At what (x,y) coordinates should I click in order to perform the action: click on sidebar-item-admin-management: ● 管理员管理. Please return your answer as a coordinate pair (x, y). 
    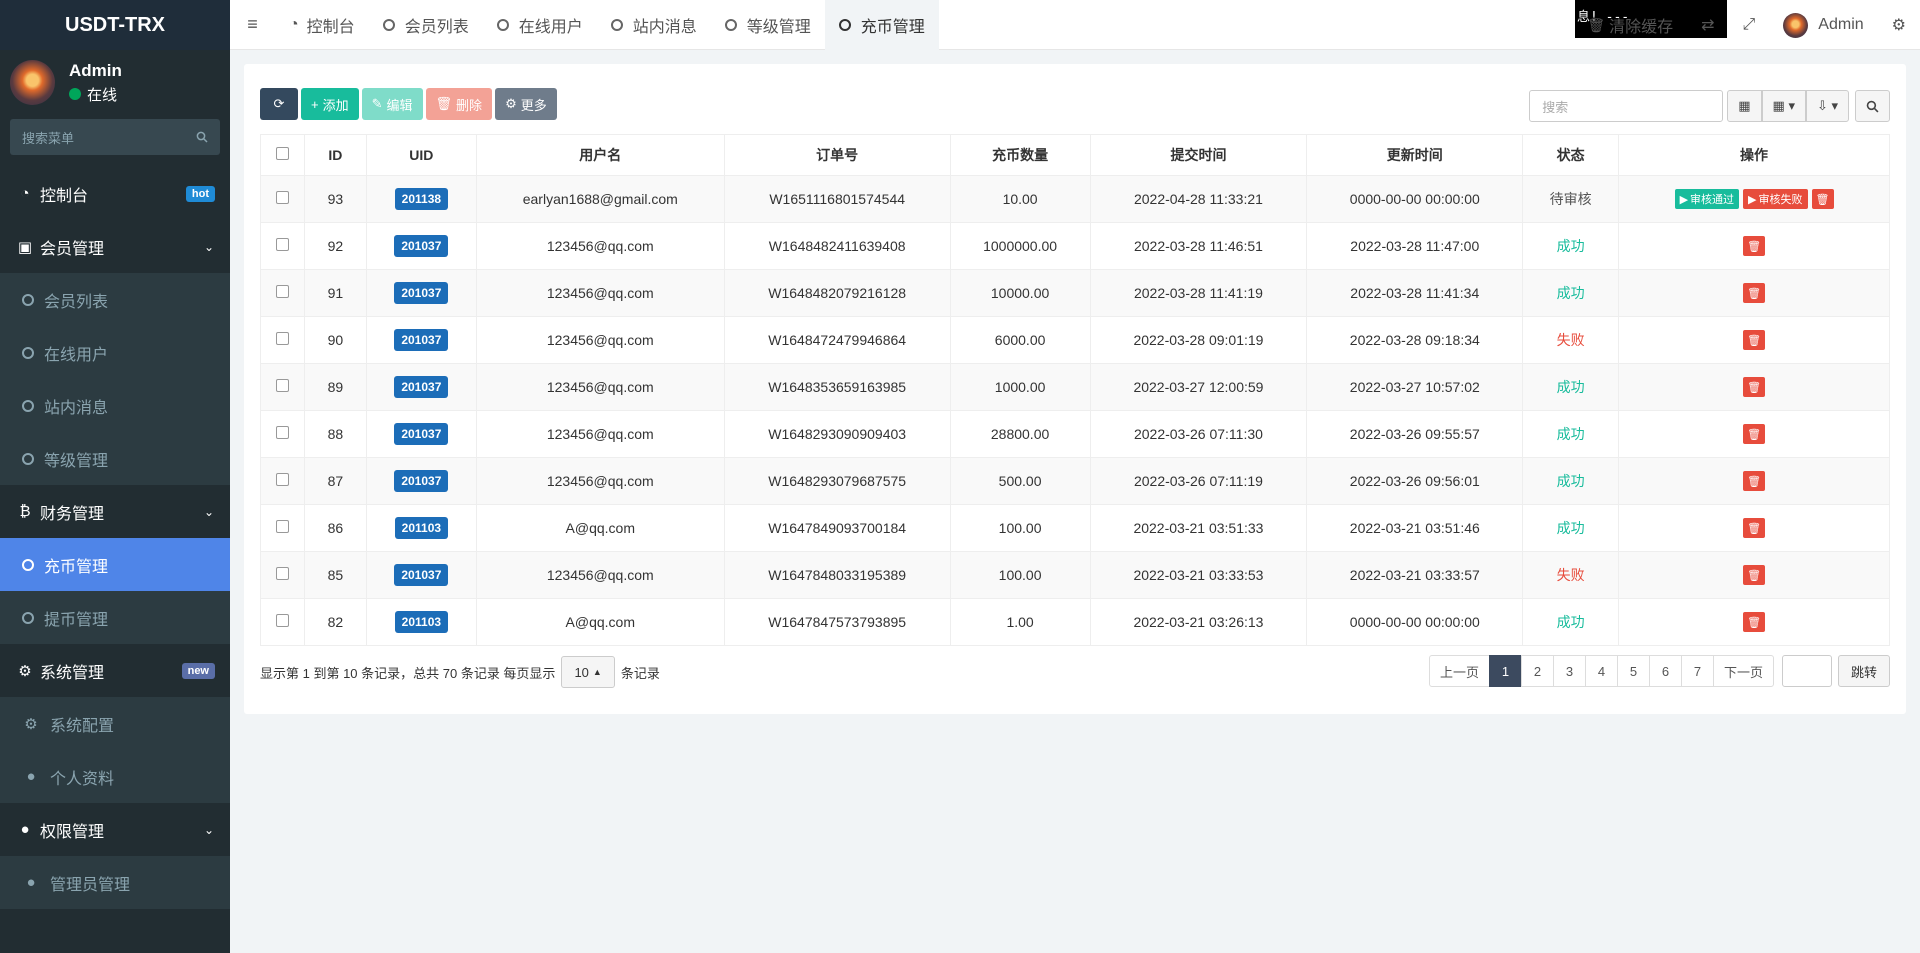
    Looking at the image, I should click on (115, 882).